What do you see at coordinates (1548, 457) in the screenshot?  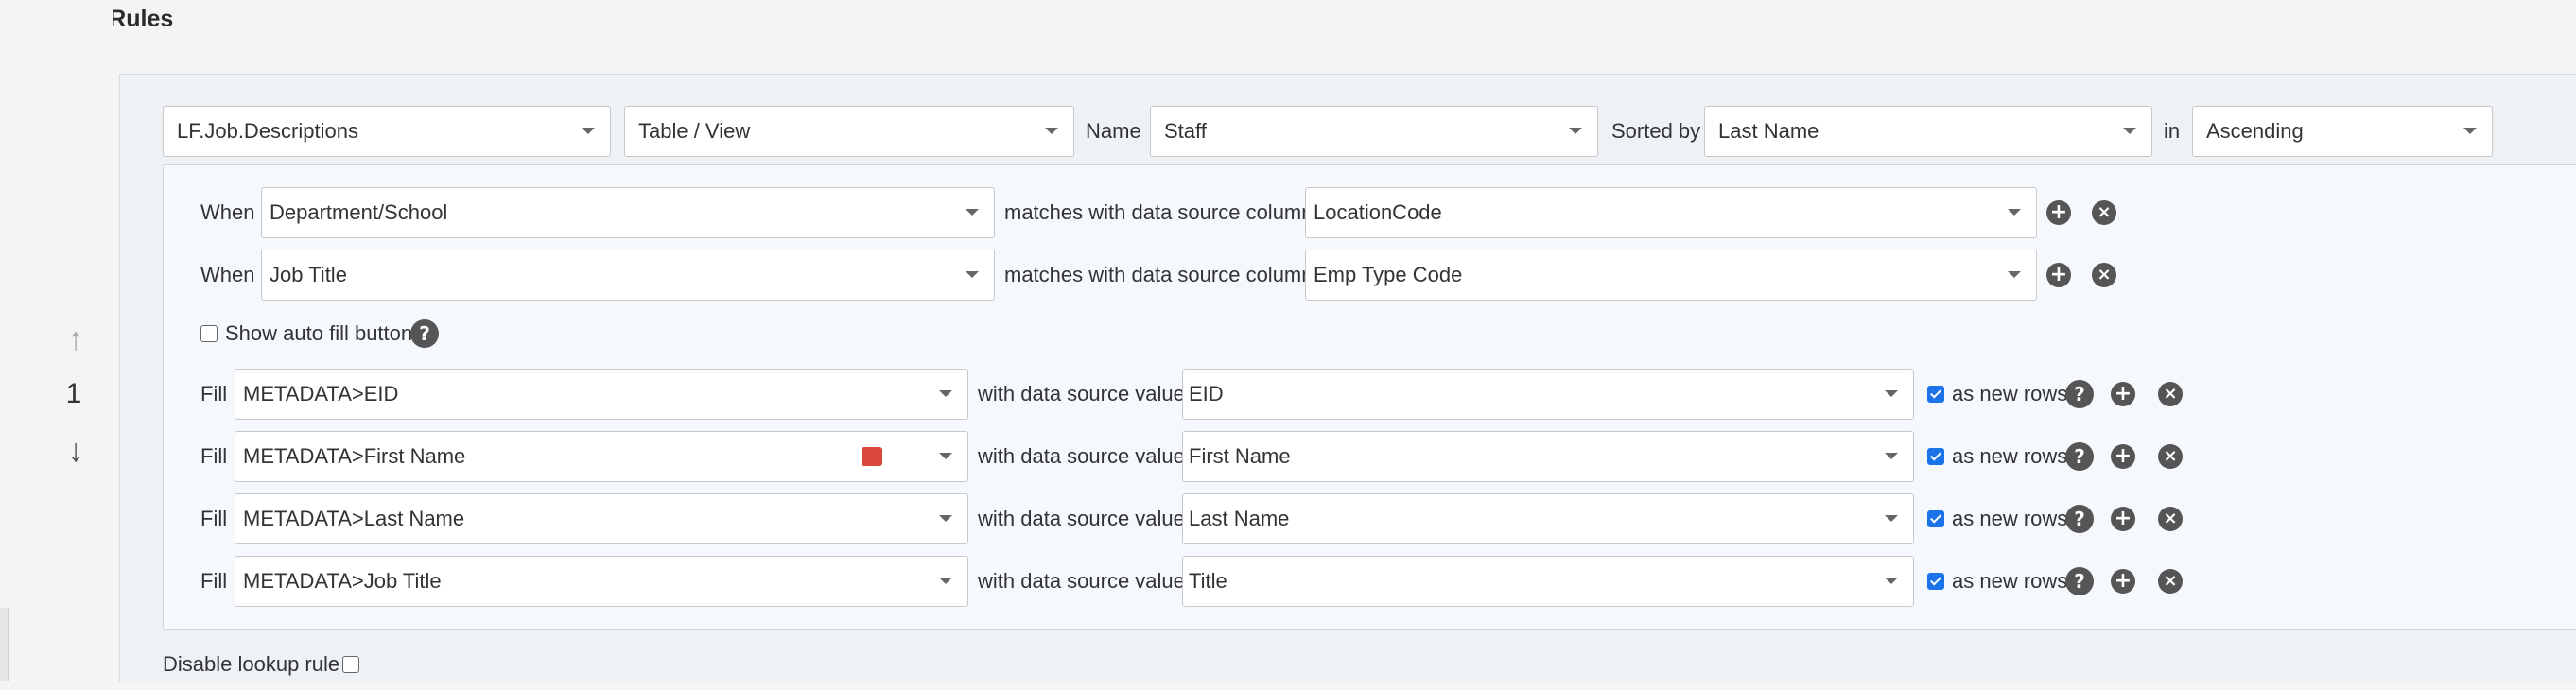 I see `fill-value-select: First Name` at bounding box center [1548, 457].